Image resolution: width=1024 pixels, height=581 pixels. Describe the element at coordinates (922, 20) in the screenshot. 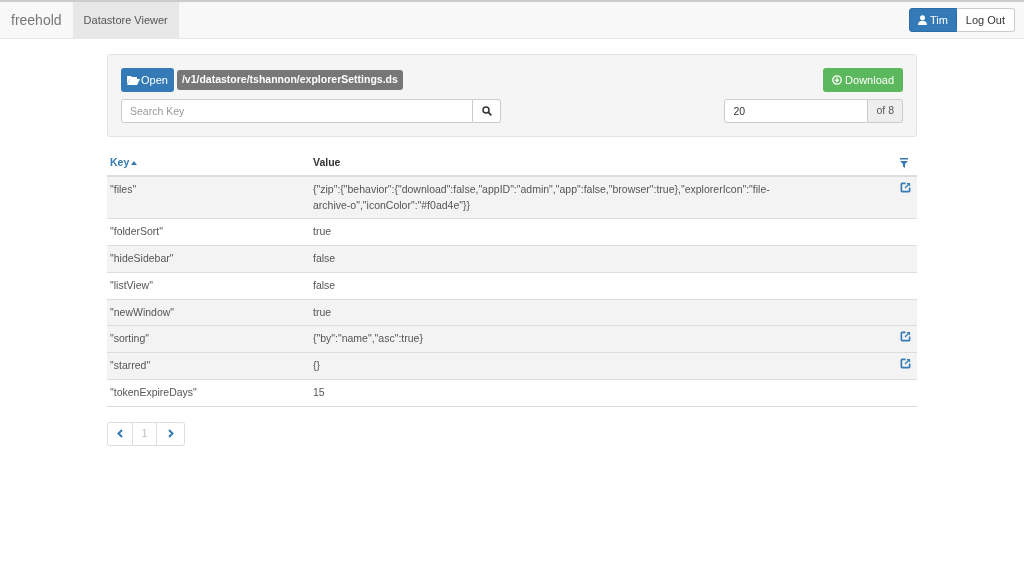

I see `user-icon` at that location.